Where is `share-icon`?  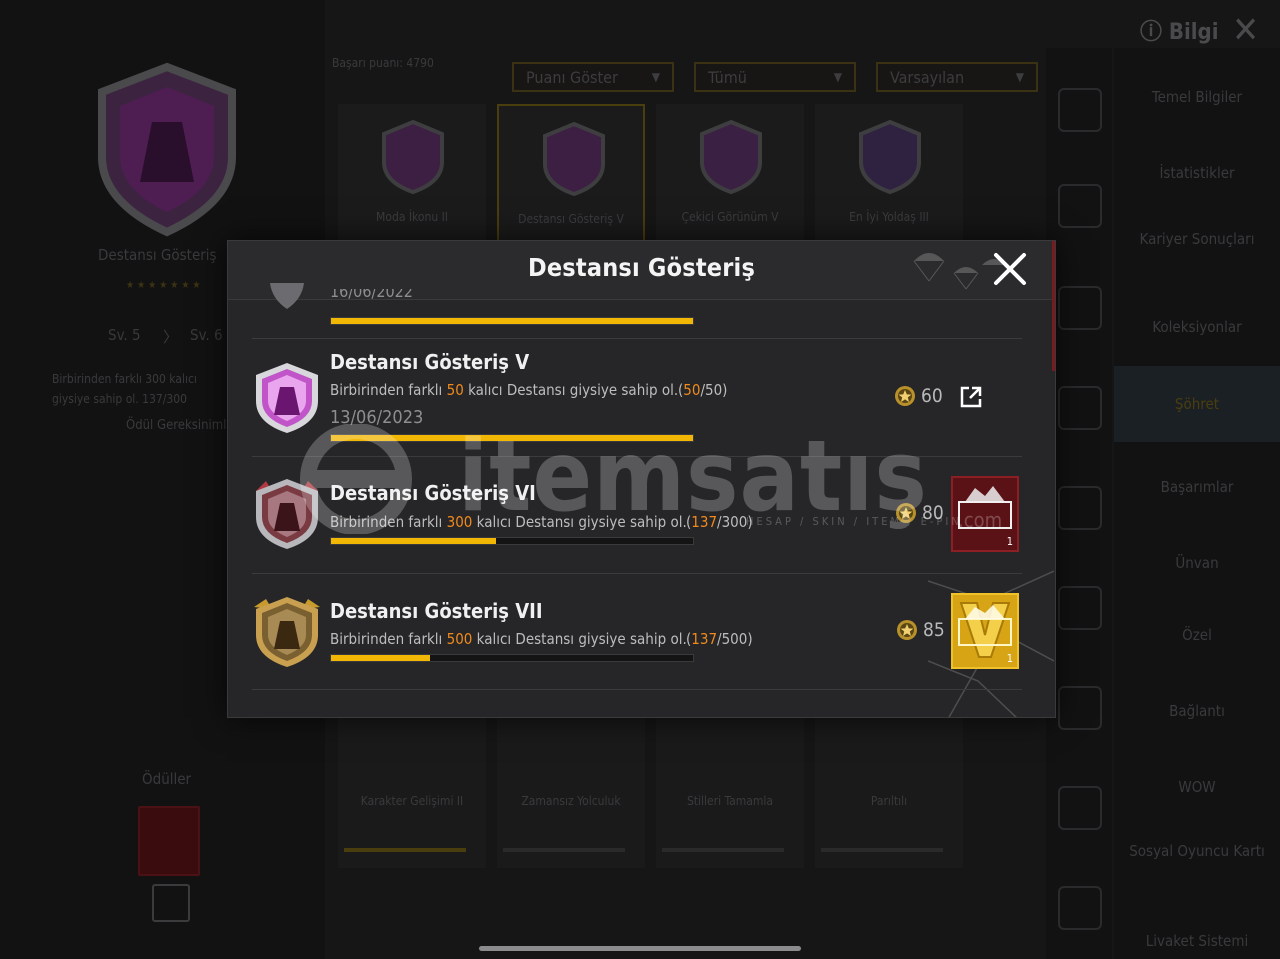
share-icon is located at coordinates (971, 397).